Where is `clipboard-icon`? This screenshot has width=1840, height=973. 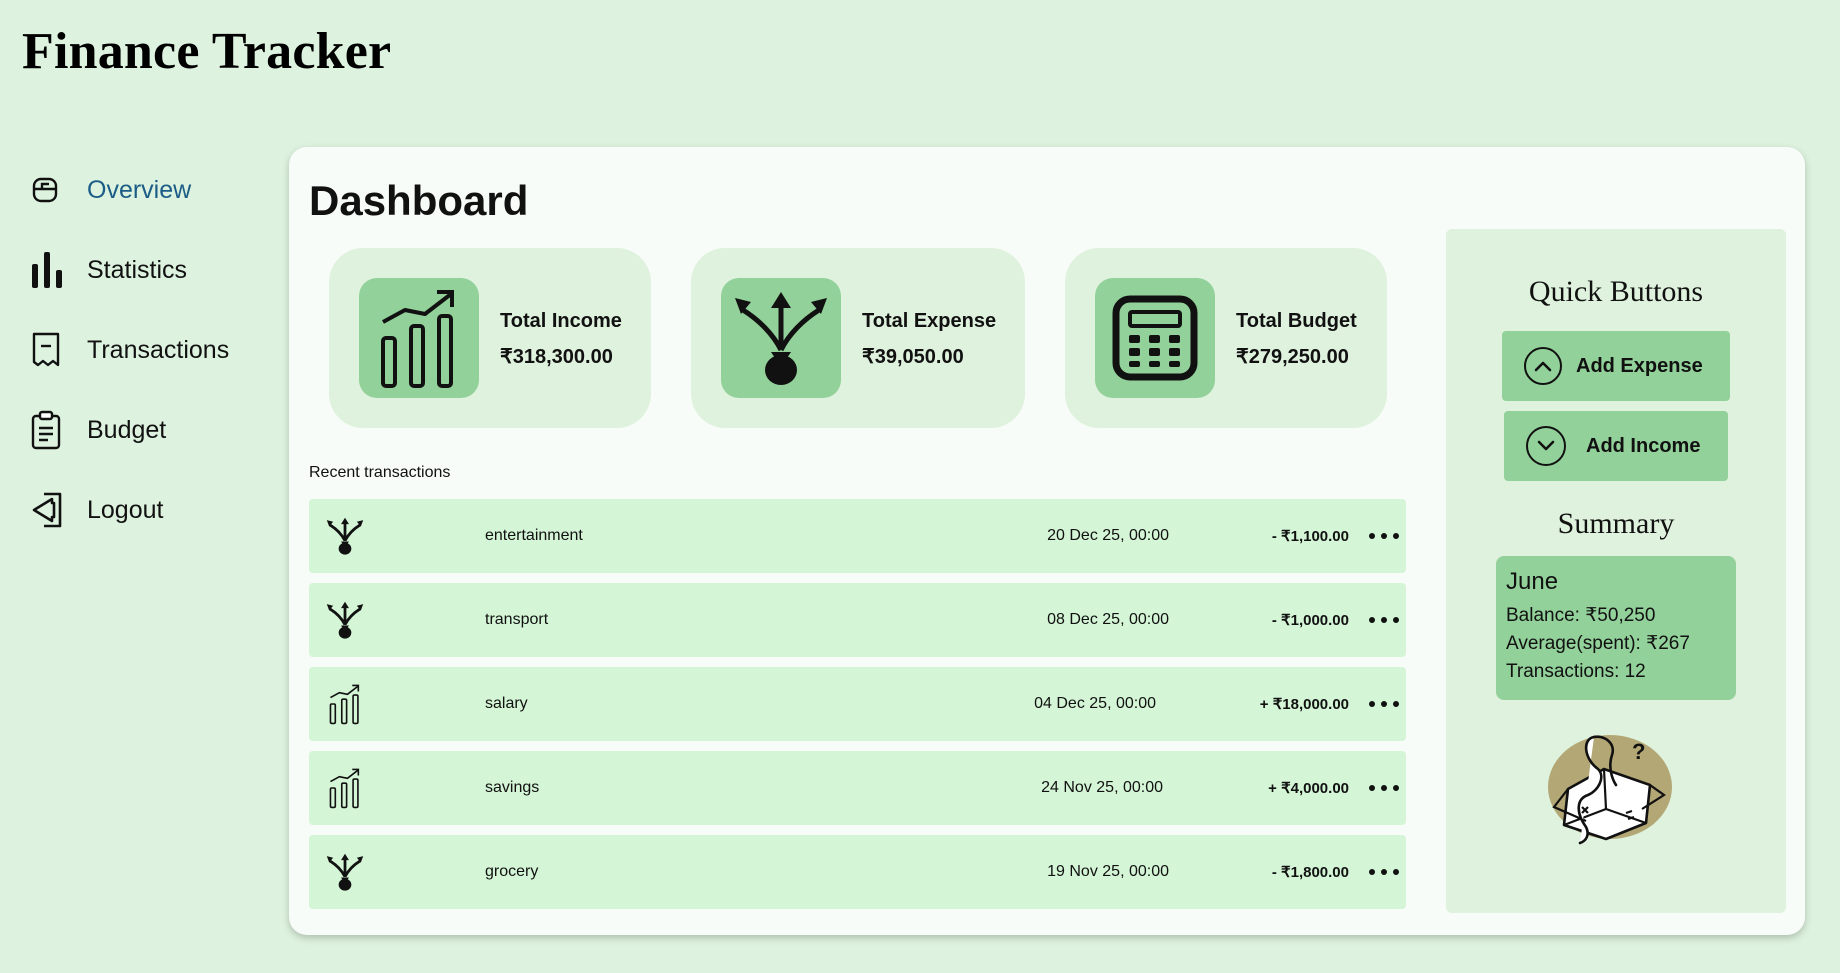 clipboard-icon is located at coordinates (52, 430).